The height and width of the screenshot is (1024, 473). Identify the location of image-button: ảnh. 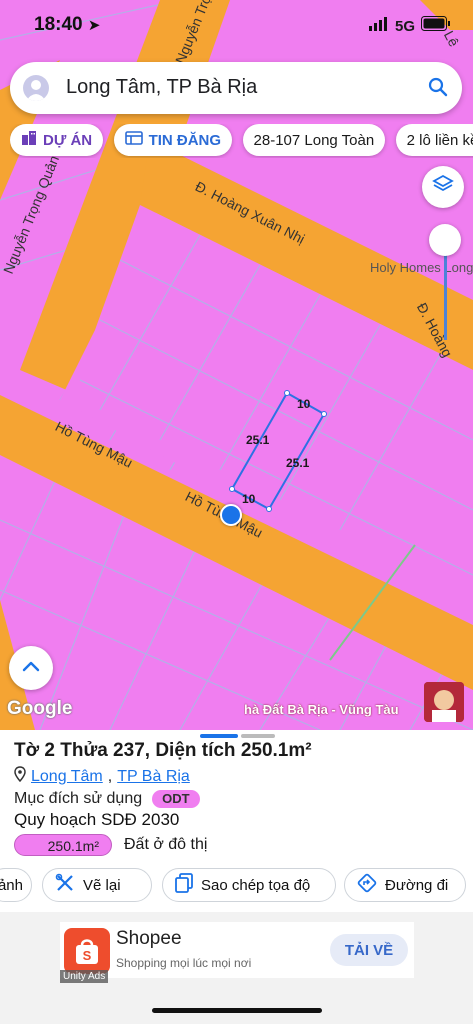
(16, 885).